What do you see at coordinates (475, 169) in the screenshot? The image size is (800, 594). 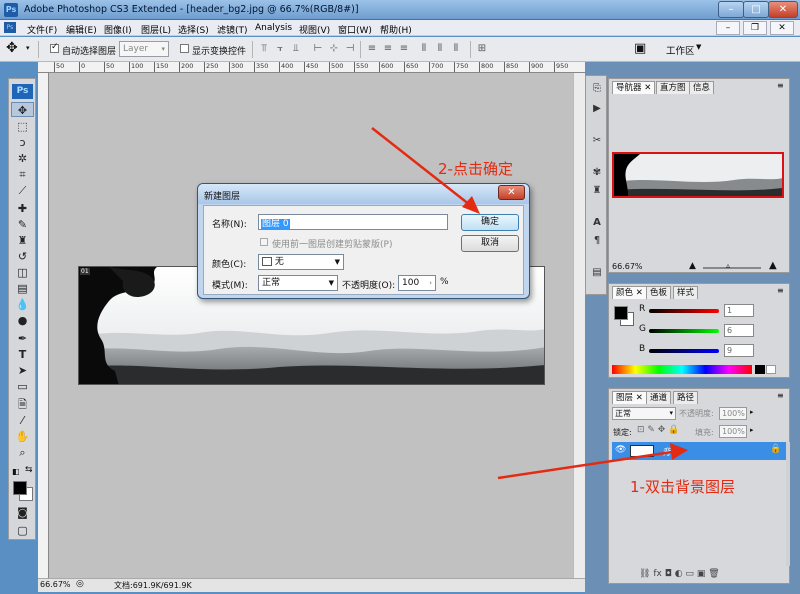 I see `annotation-step2: 2-点击确定` at bounding box center [475, 169].